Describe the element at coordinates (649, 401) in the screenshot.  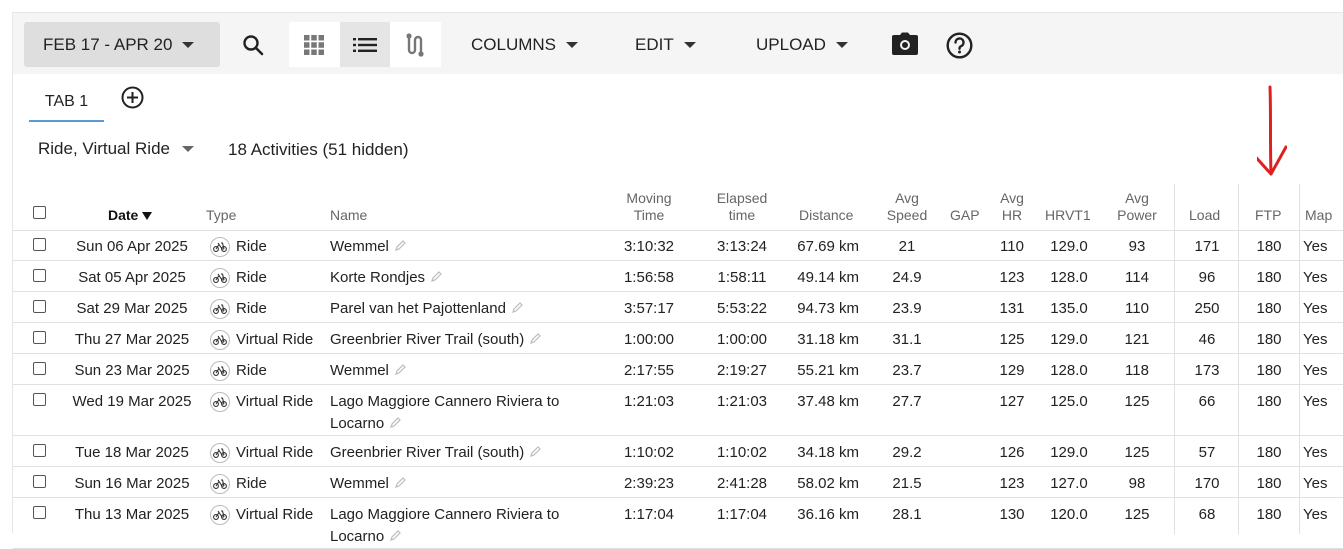
I see `row-moving-time: 1:21:03` at that location.